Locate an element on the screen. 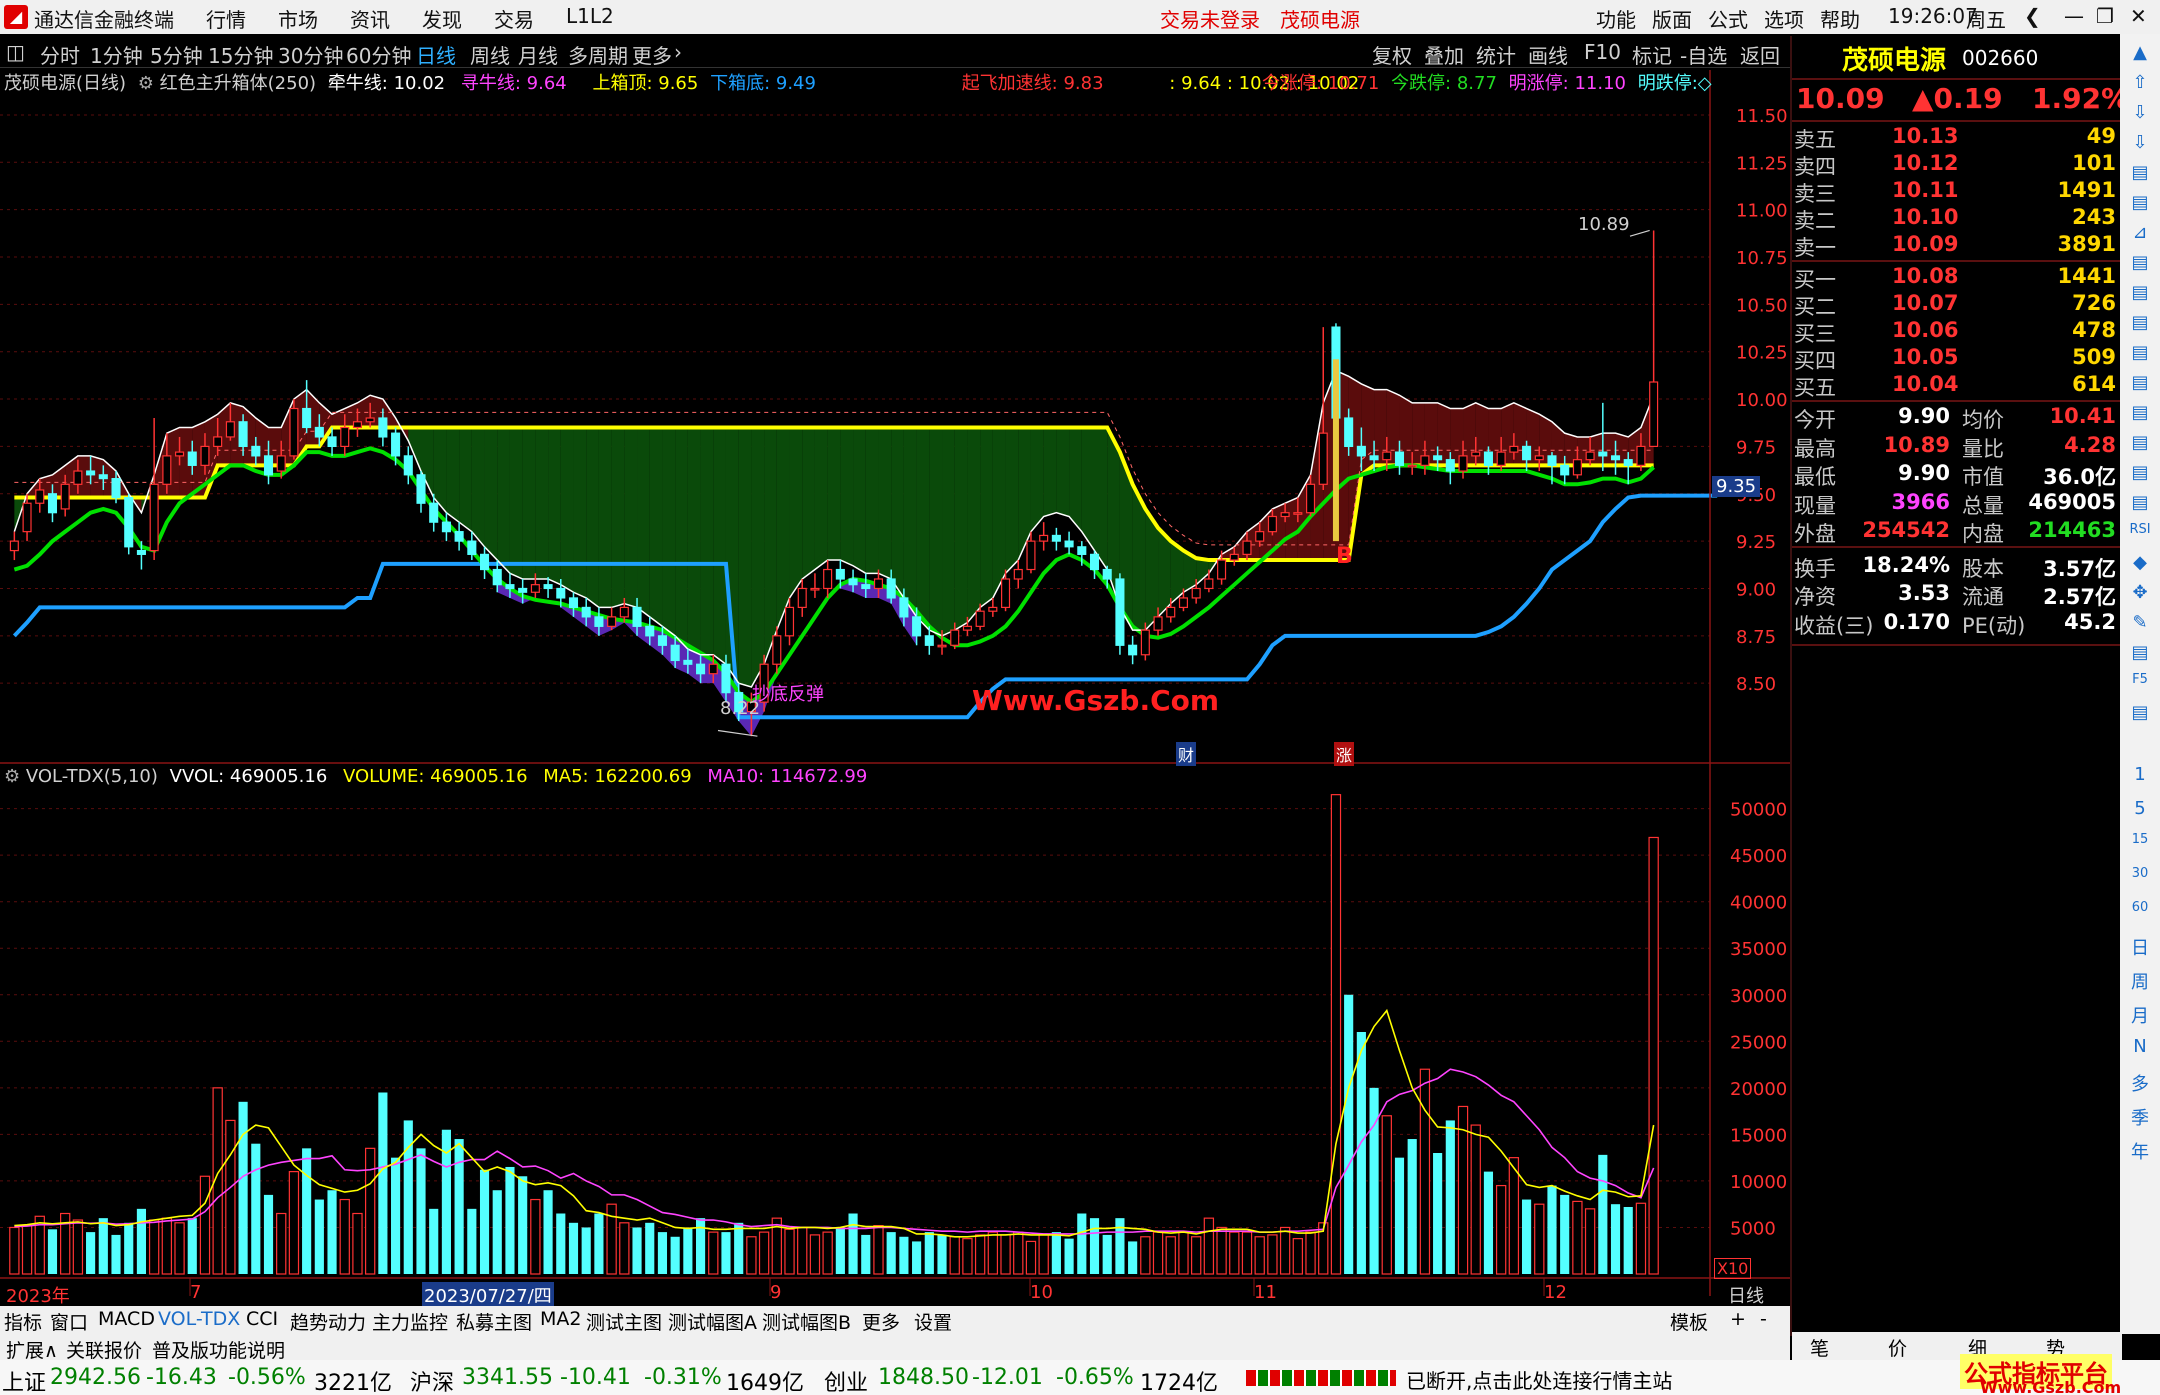 This screenshot has width=2160, height=1395. menu-l1l2: L1L2 is located at coordinates (590, 16).